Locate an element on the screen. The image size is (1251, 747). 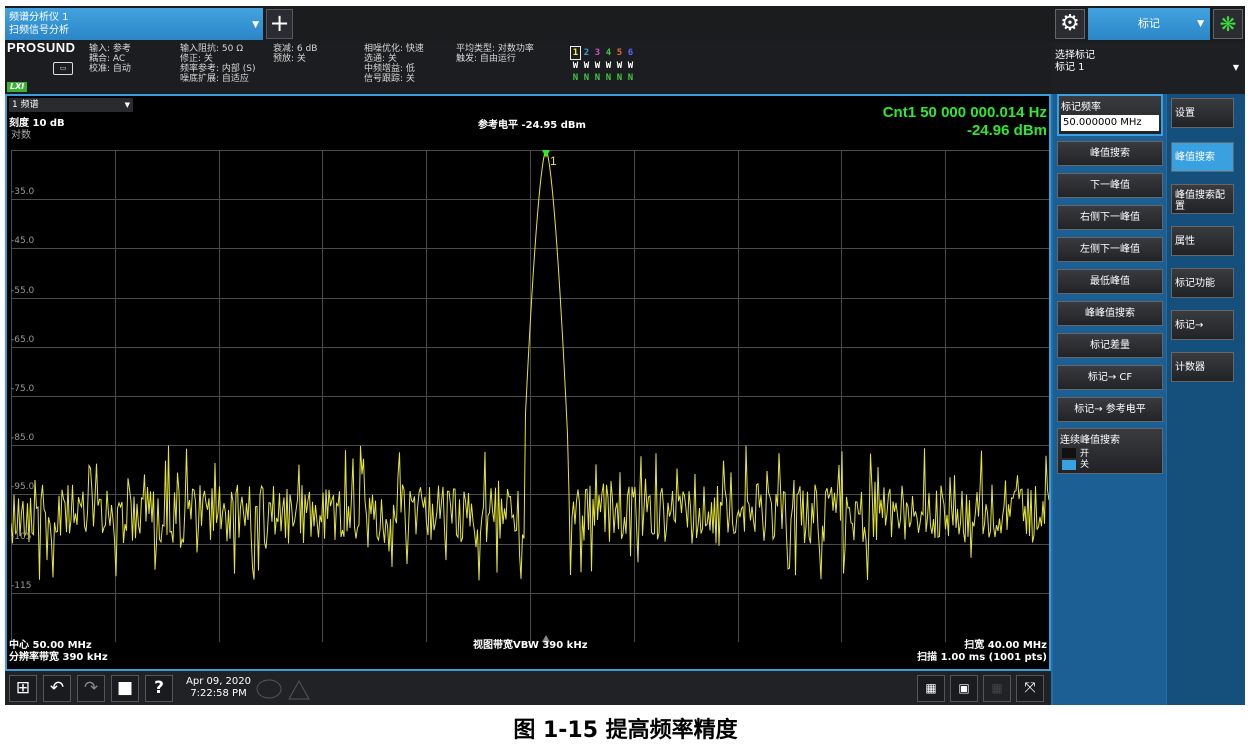
marker-level: -24.96 dBm is located at coordinates (1006, 130).